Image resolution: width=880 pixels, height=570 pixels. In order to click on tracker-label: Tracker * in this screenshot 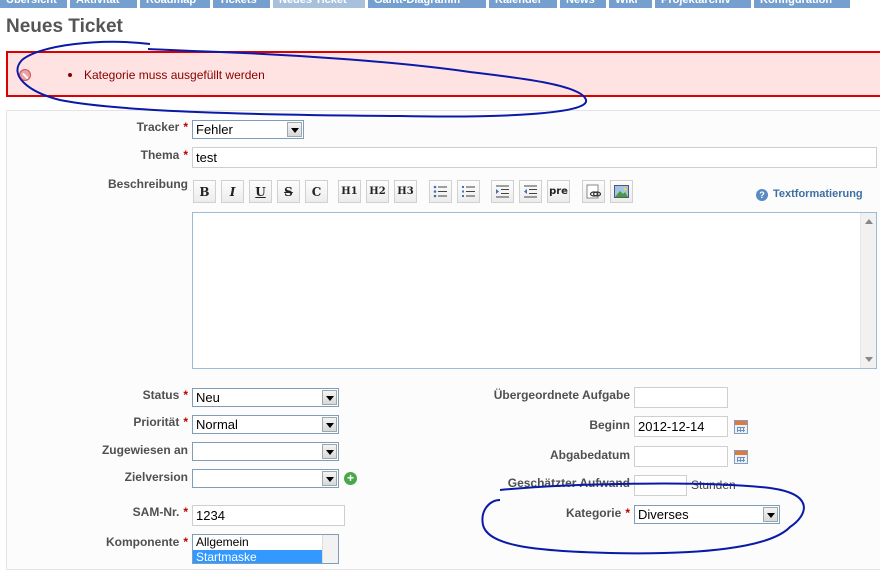, I will do `click(162, 127)`.